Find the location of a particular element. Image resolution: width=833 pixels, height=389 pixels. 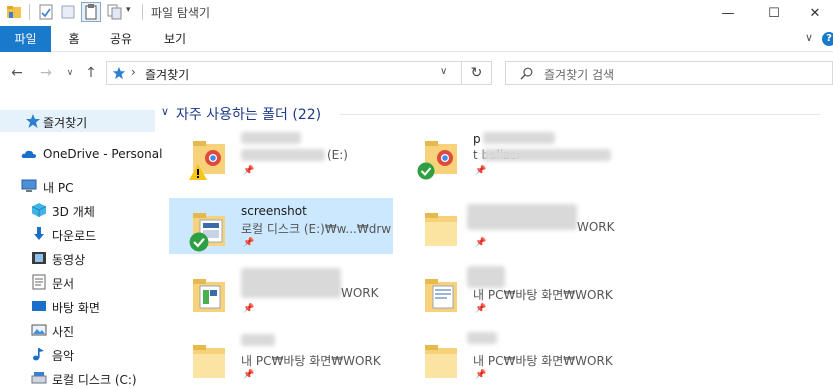

sidebar-item-label: OneDrive - Personal is located at coordinates (103, 154).